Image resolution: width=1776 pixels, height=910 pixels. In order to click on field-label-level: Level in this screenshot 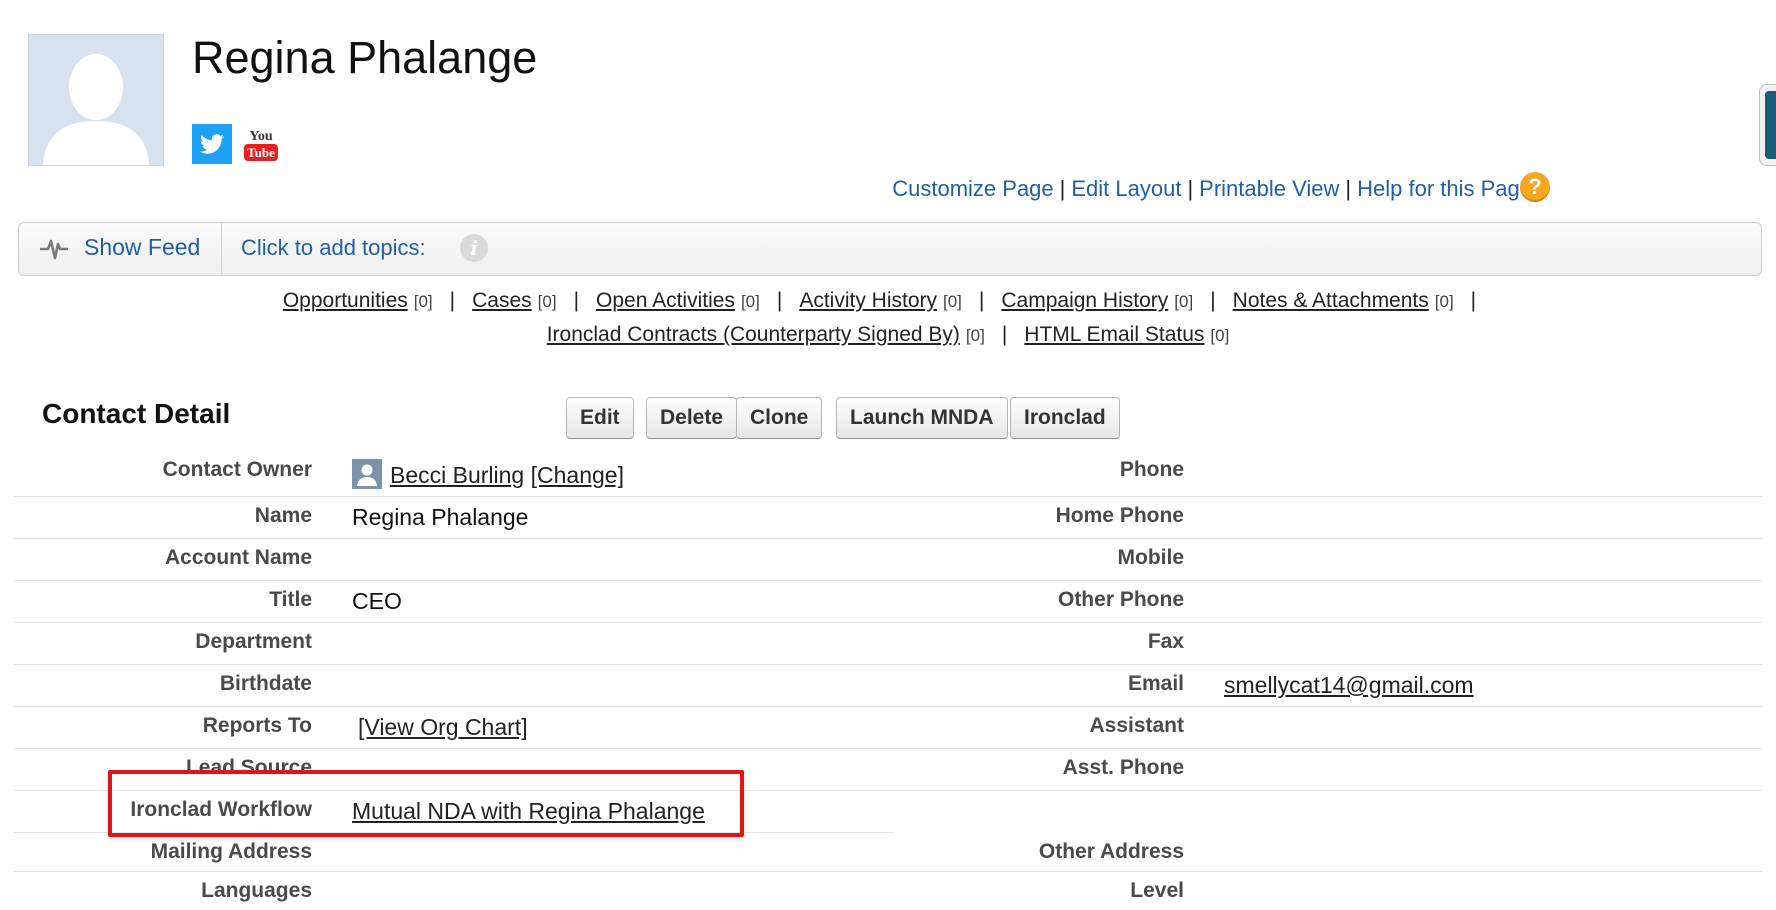, I will do `click(1157, 890)`.